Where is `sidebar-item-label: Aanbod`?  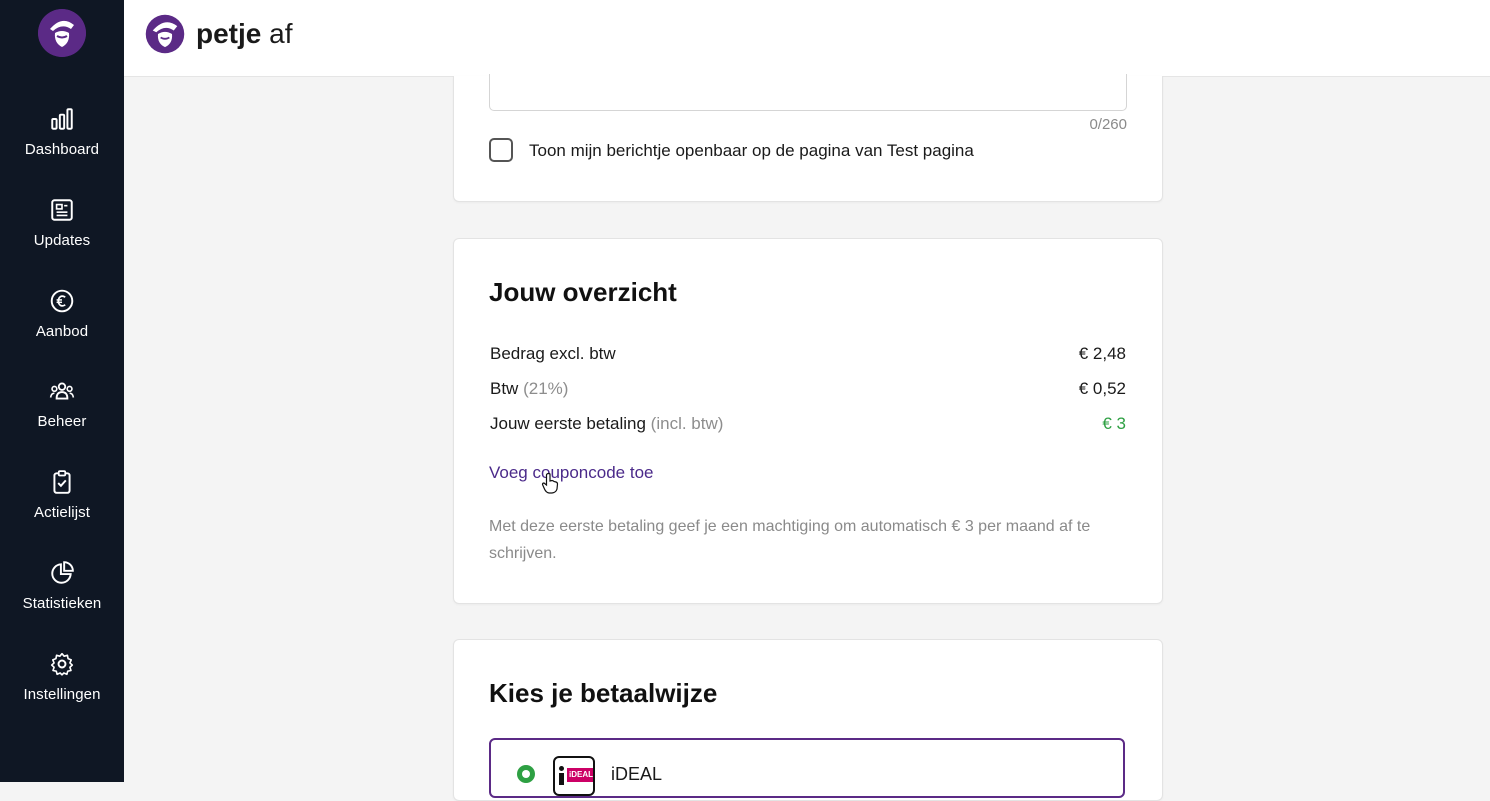 sidebar-item-label: Aanbod is located at coordinates (62, 331).